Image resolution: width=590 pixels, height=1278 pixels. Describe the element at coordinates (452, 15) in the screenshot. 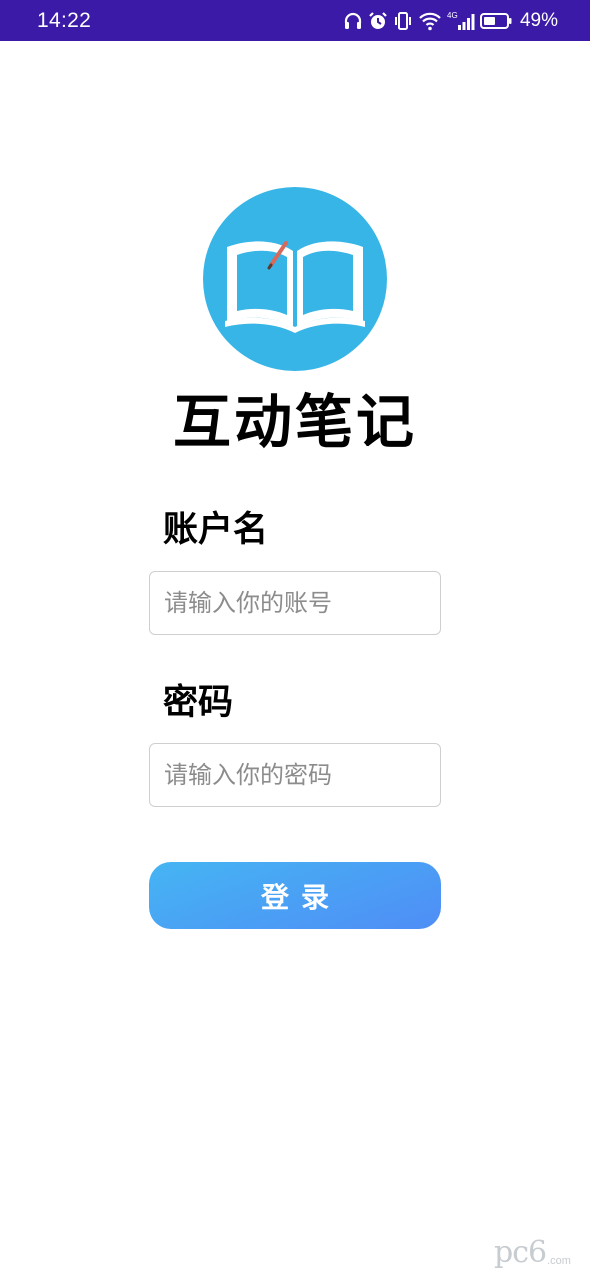

I see `network-label: 4G` at that location.